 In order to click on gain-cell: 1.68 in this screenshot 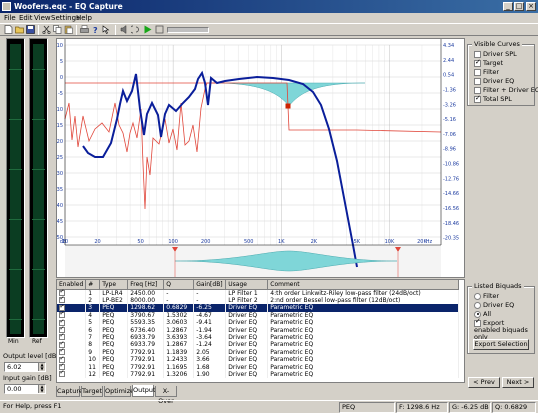, I will do `click(210, 367)`.